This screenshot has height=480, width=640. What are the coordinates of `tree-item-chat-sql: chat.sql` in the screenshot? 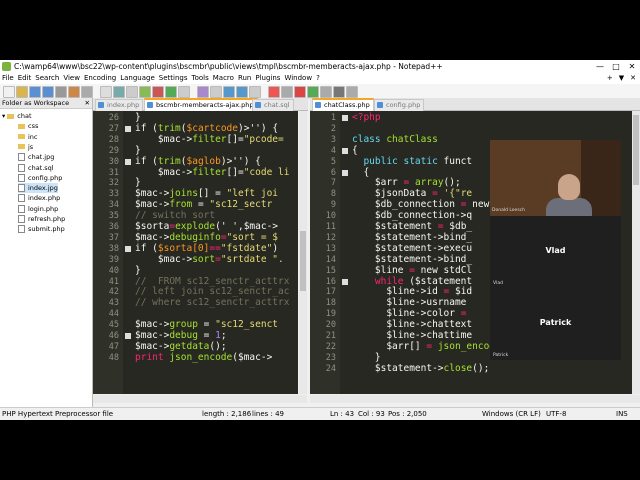 It's located at (36, 168).